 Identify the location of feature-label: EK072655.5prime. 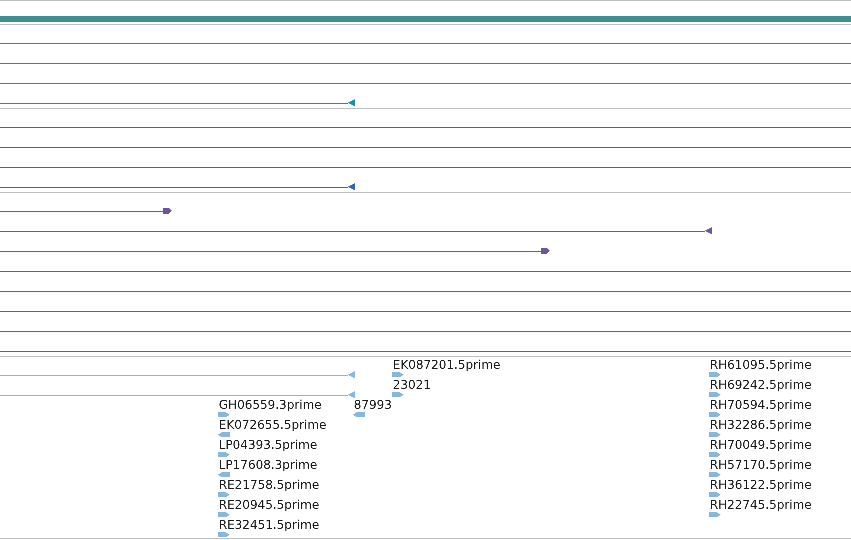
(273, 425).